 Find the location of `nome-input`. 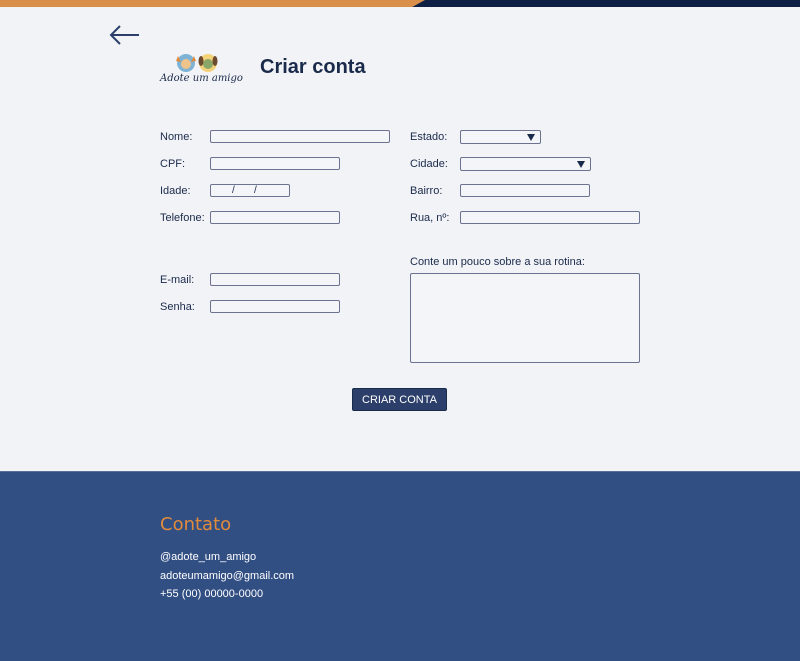

nome-input is located at coordinates (300, 136).